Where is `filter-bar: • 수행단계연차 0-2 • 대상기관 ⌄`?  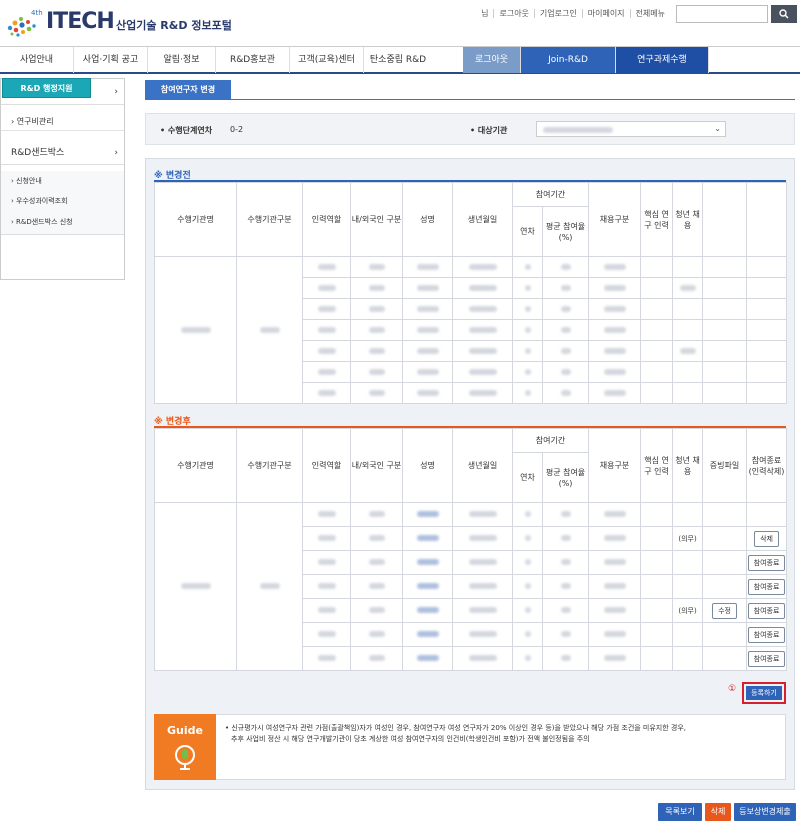 filter-bar: • 수행단계연차 0-2 • 대상기관 ⌄ is located at coordinates (470, 129).